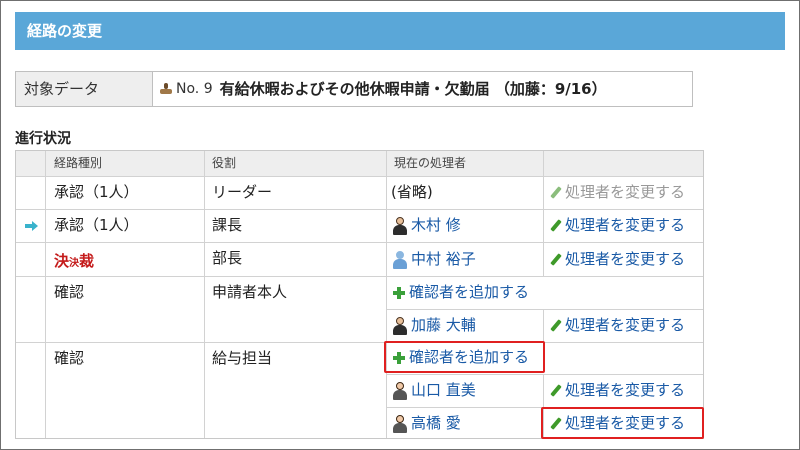 This screenshot has height=450, width=800. I want to click on route-role: 部長, so click(227, 258).